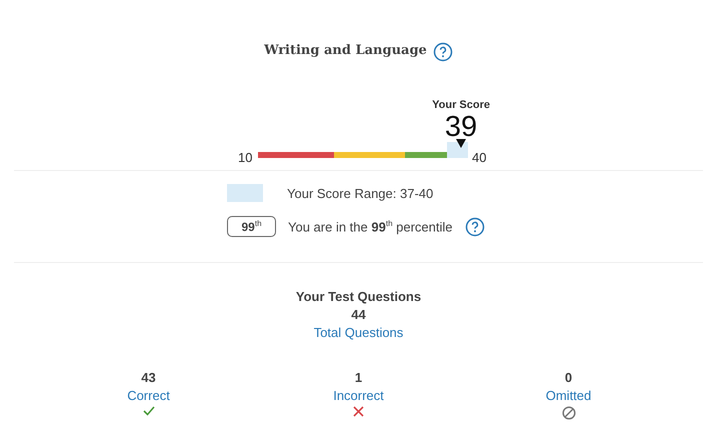 The image size is (717, 448). Describe the element at coordinates (569, 413) in the screenshot. I see `omitted-icon` at that location.